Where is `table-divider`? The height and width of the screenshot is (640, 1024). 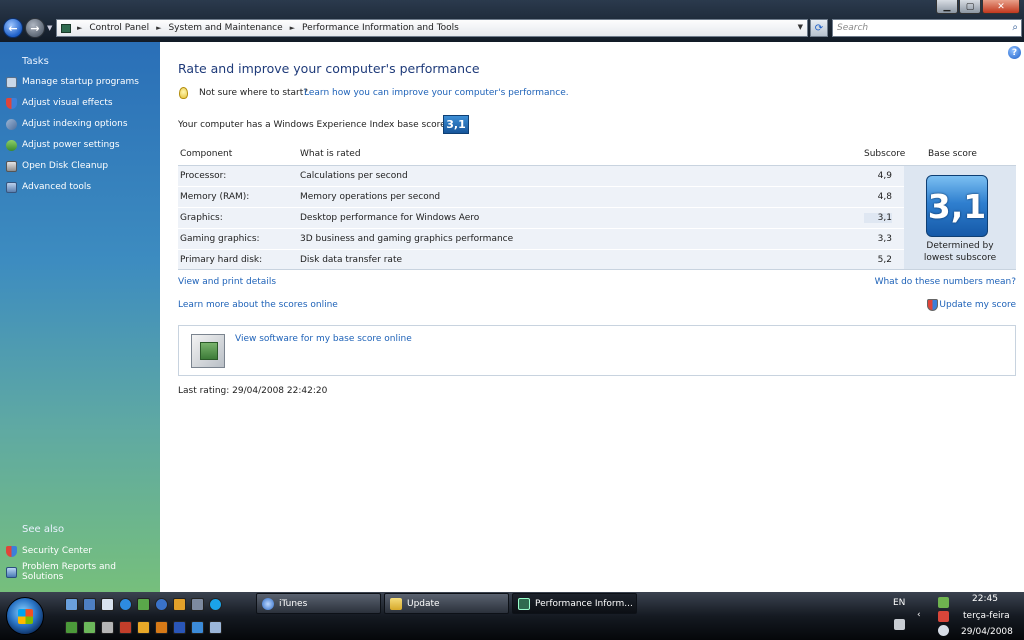
table-divider is located at coordinates (597, 269).